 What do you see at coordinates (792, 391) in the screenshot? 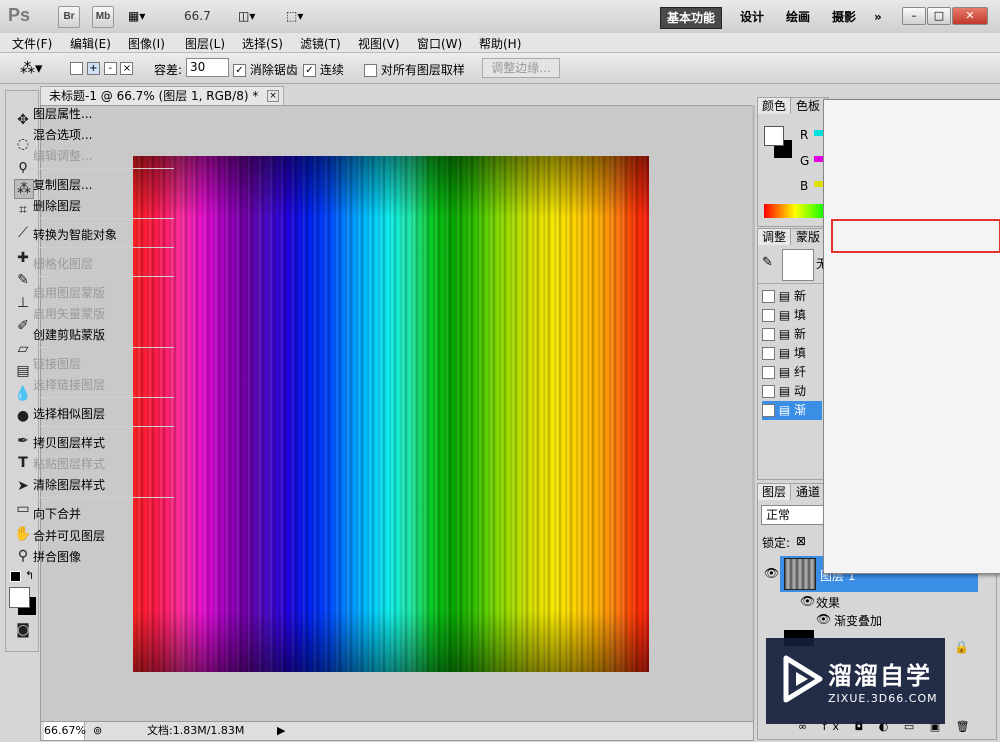
I see `adjust-item: ▤ 动` at bounding box center [792, 391].